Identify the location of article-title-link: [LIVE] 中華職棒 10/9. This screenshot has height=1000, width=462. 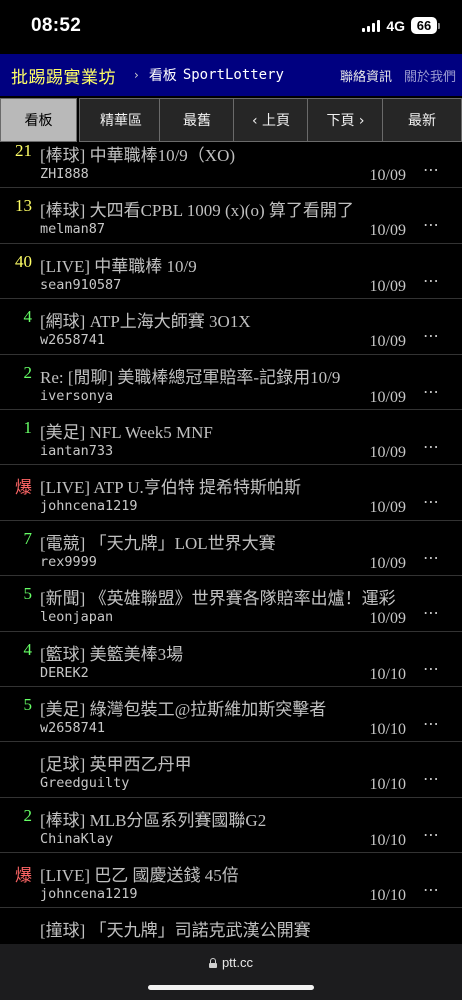
(246, 264).